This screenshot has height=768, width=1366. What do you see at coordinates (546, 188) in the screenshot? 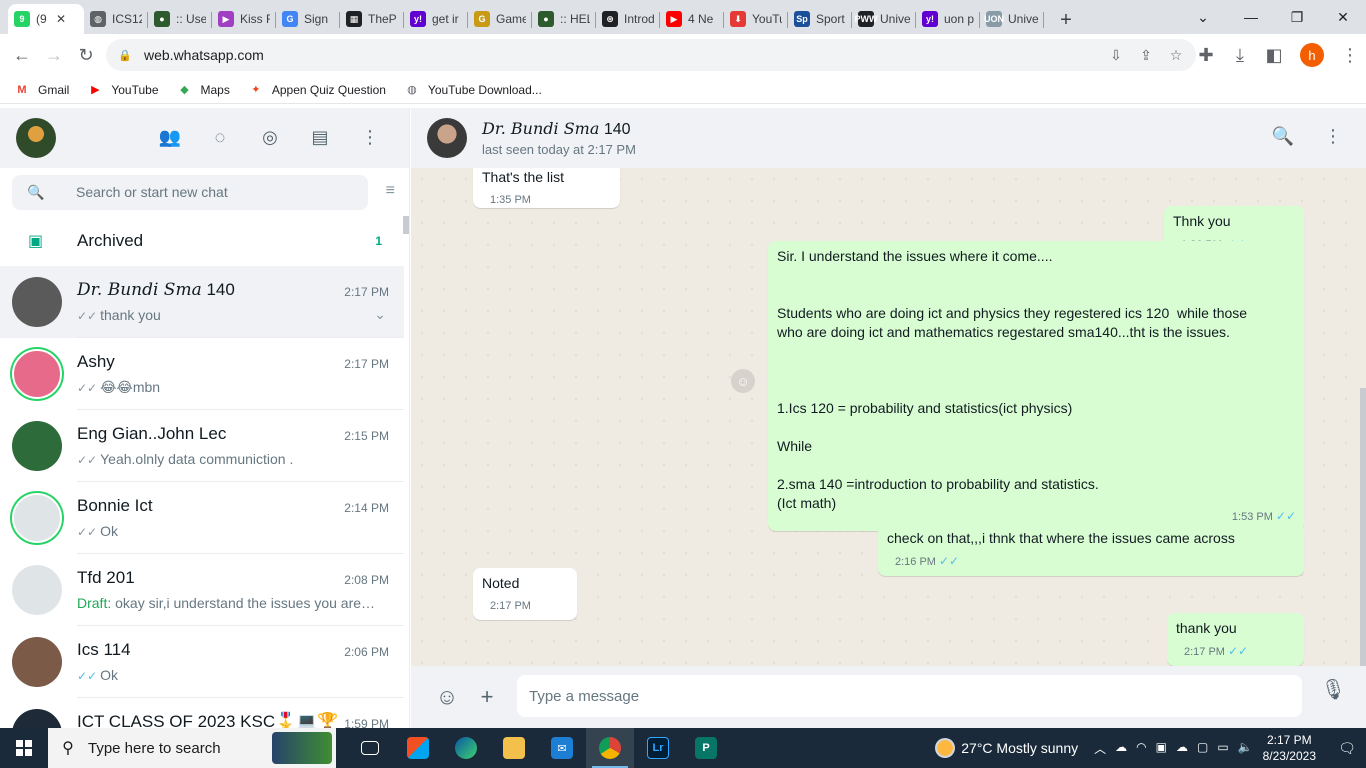
I see `incoming-message: That's the list 1:35 PM` at bounding box center [546, 188].